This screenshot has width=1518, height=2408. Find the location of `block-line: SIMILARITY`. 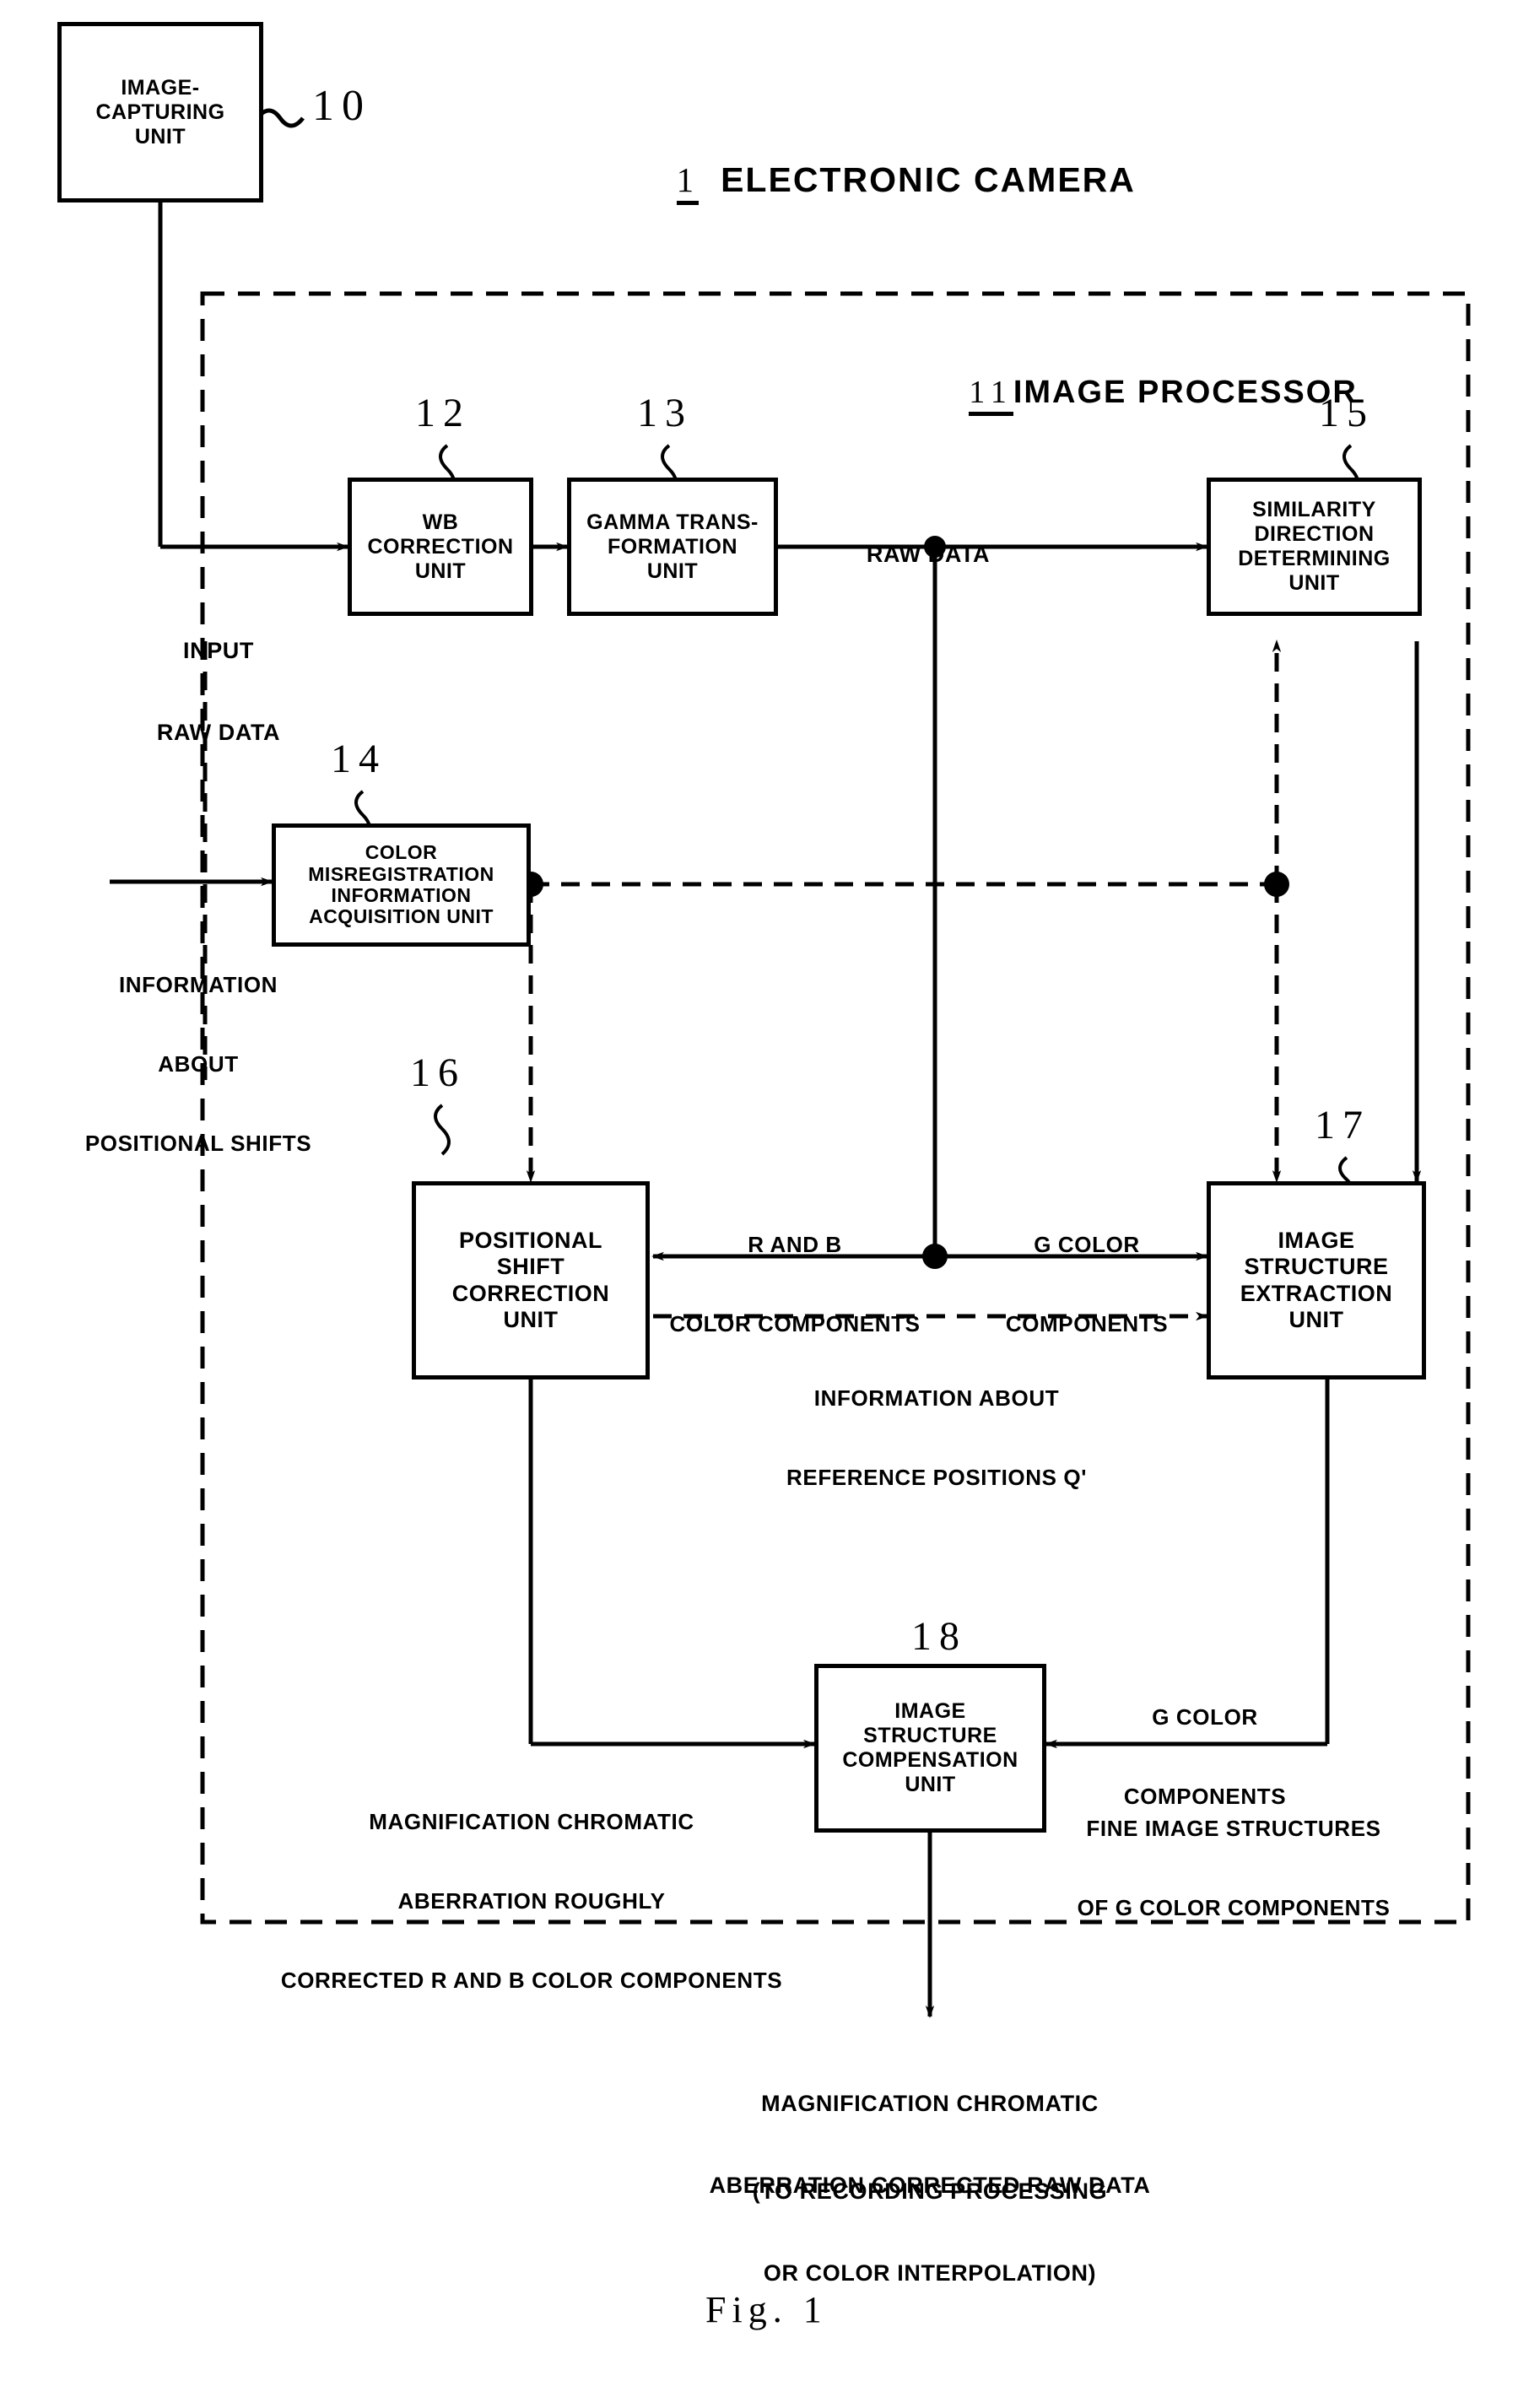

block-line: SIMILARITY is located at coordinates (1314, 510).